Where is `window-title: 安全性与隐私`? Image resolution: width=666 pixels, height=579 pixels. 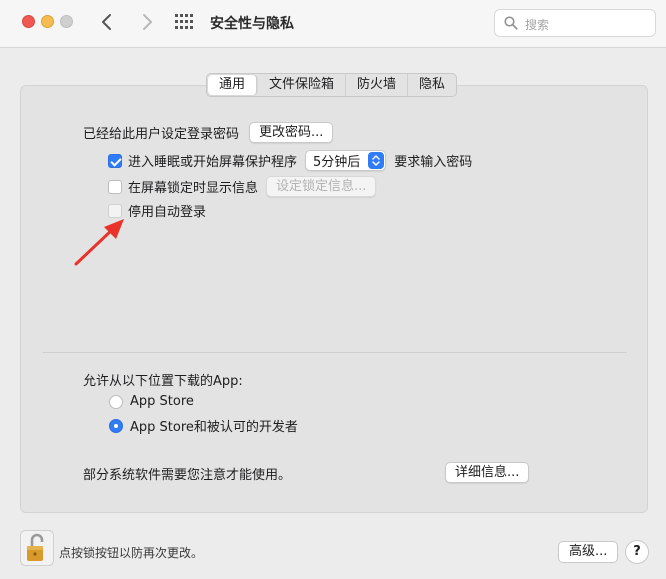
window-title: 安全性与隐私 is located at coordinates (252, 24).